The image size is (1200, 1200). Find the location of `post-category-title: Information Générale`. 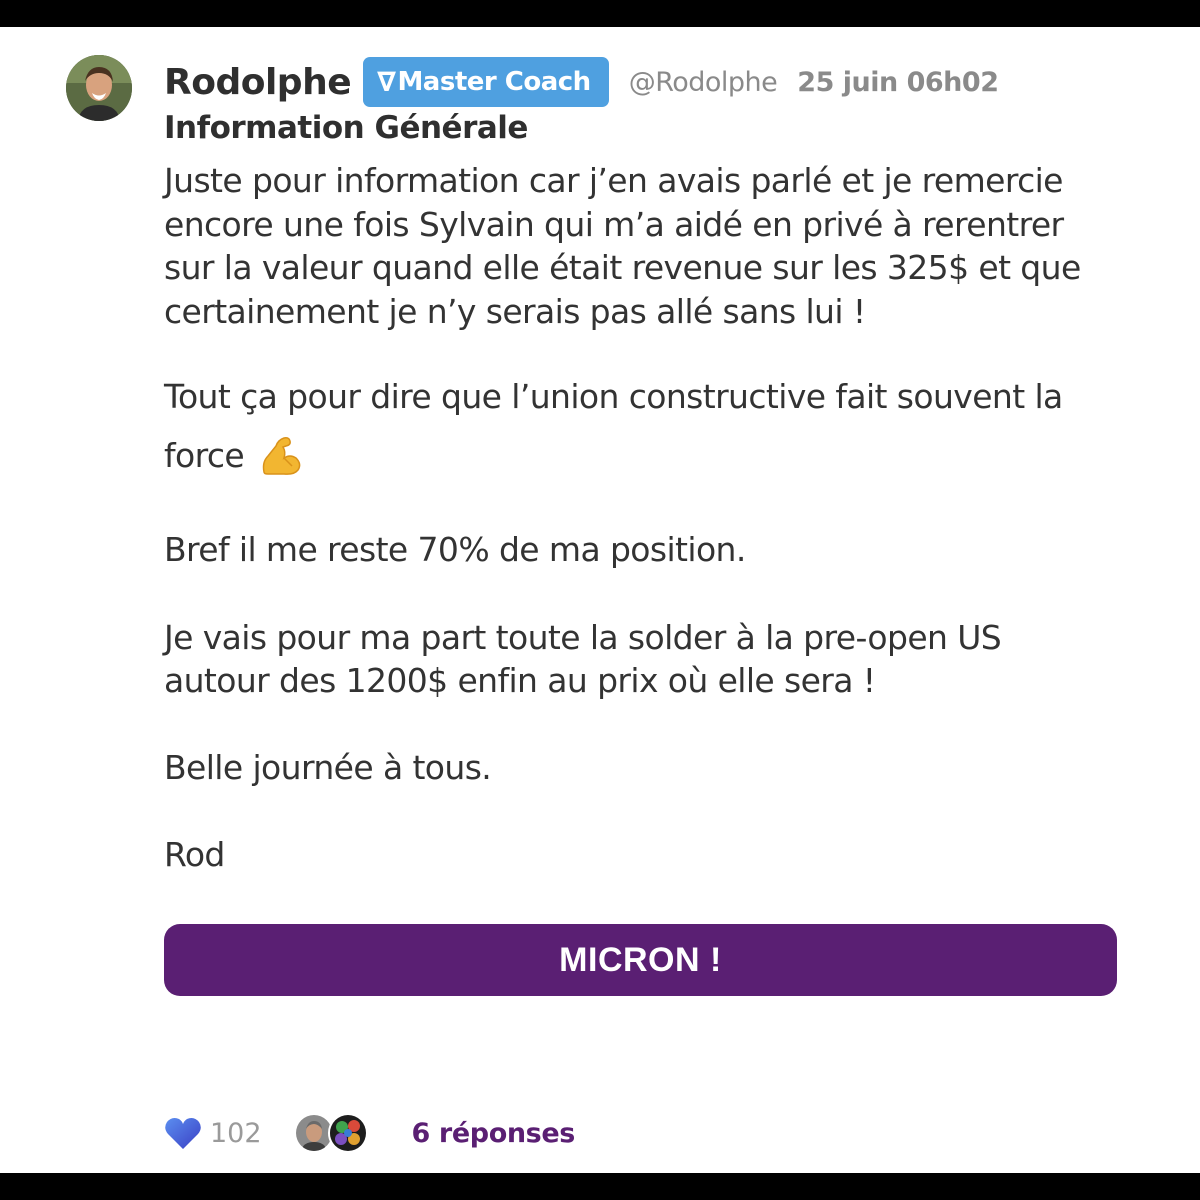

post-category-title: Information Générale is located at coordinates (346, 128).